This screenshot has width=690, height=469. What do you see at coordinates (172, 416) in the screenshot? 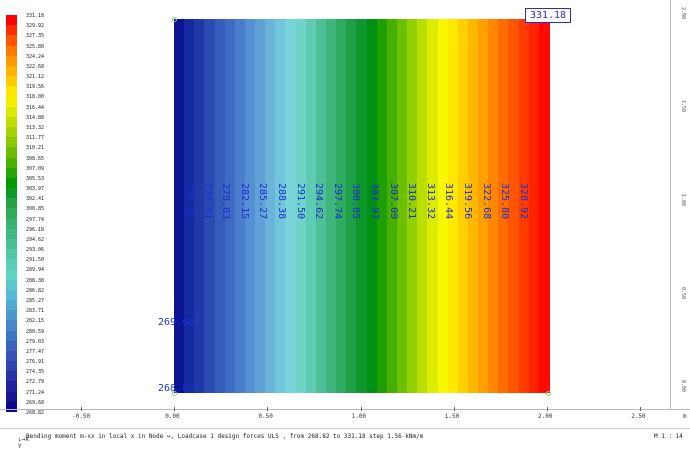
I see `x-tick-label: 0.00` at bounding box center [172, 416].